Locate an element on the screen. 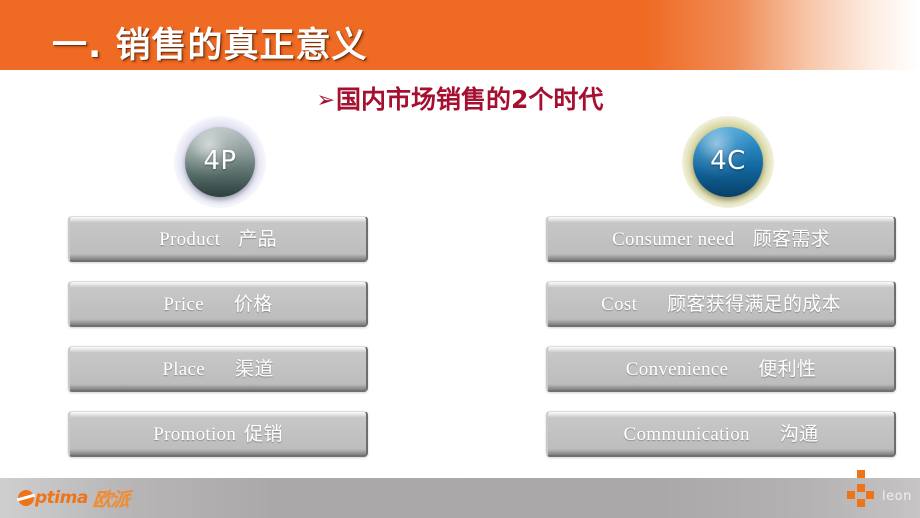 This screenshot has width=920, height=518. sphere-4p: 4P is located at coordinates (220, 162).